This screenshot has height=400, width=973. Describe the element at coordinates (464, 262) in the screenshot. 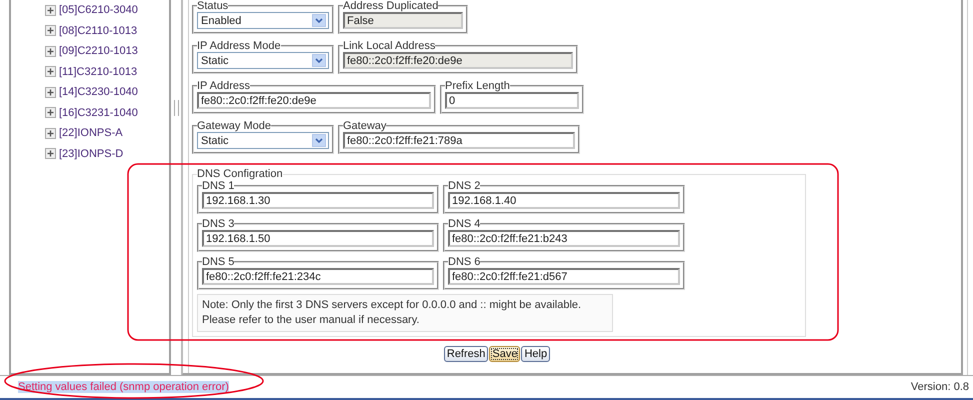

I see `field-label: DNS 6` at that location.